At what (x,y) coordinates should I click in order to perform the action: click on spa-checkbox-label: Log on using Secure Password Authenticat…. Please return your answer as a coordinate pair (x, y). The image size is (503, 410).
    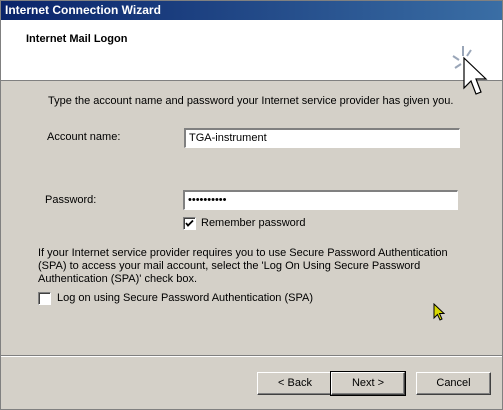
    Looking at the image, I should click on (185, 298).